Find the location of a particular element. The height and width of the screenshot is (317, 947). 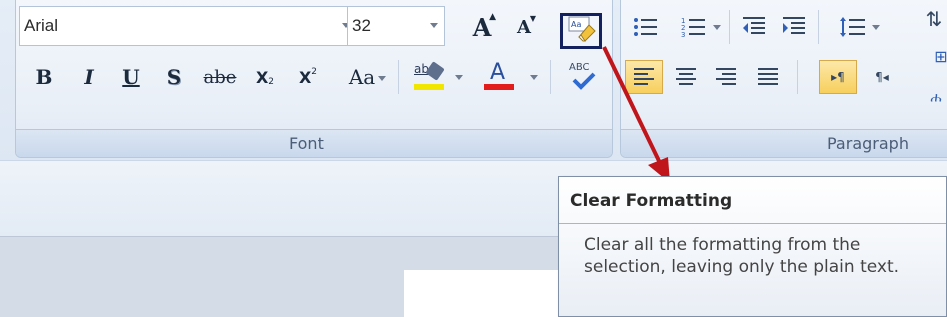

italic-button: I is located at coordinates (89, 77).